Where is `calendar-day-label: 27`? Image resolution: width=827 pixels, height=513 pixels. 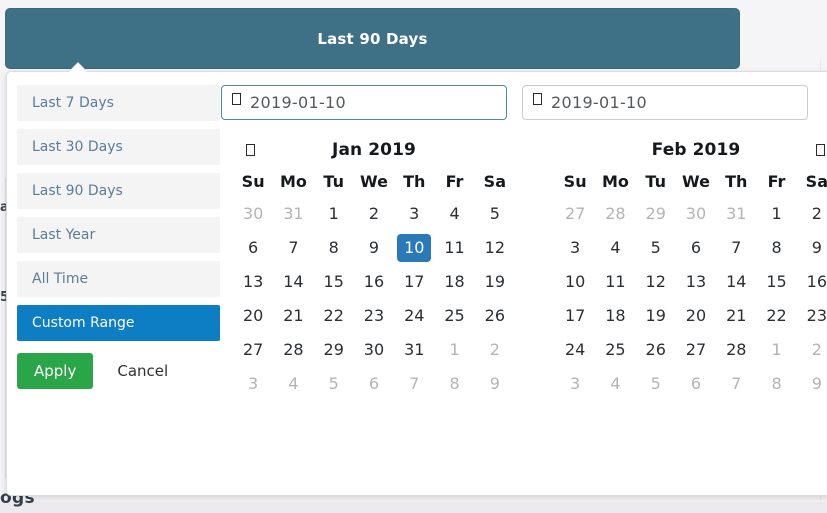
calendar-day-label: 27 is located at coordinates (696, 349).